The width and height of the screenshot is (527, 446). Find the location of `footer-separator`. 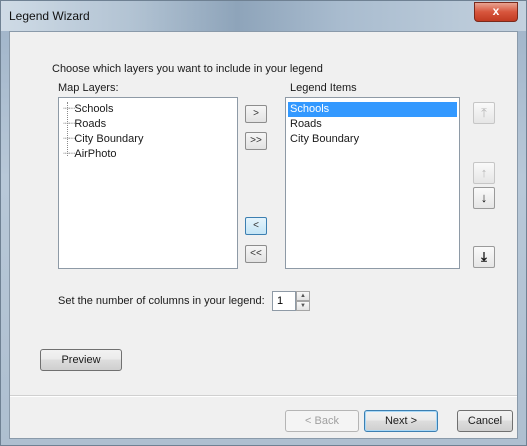

footer-separator is located at coordinates (263, 396).